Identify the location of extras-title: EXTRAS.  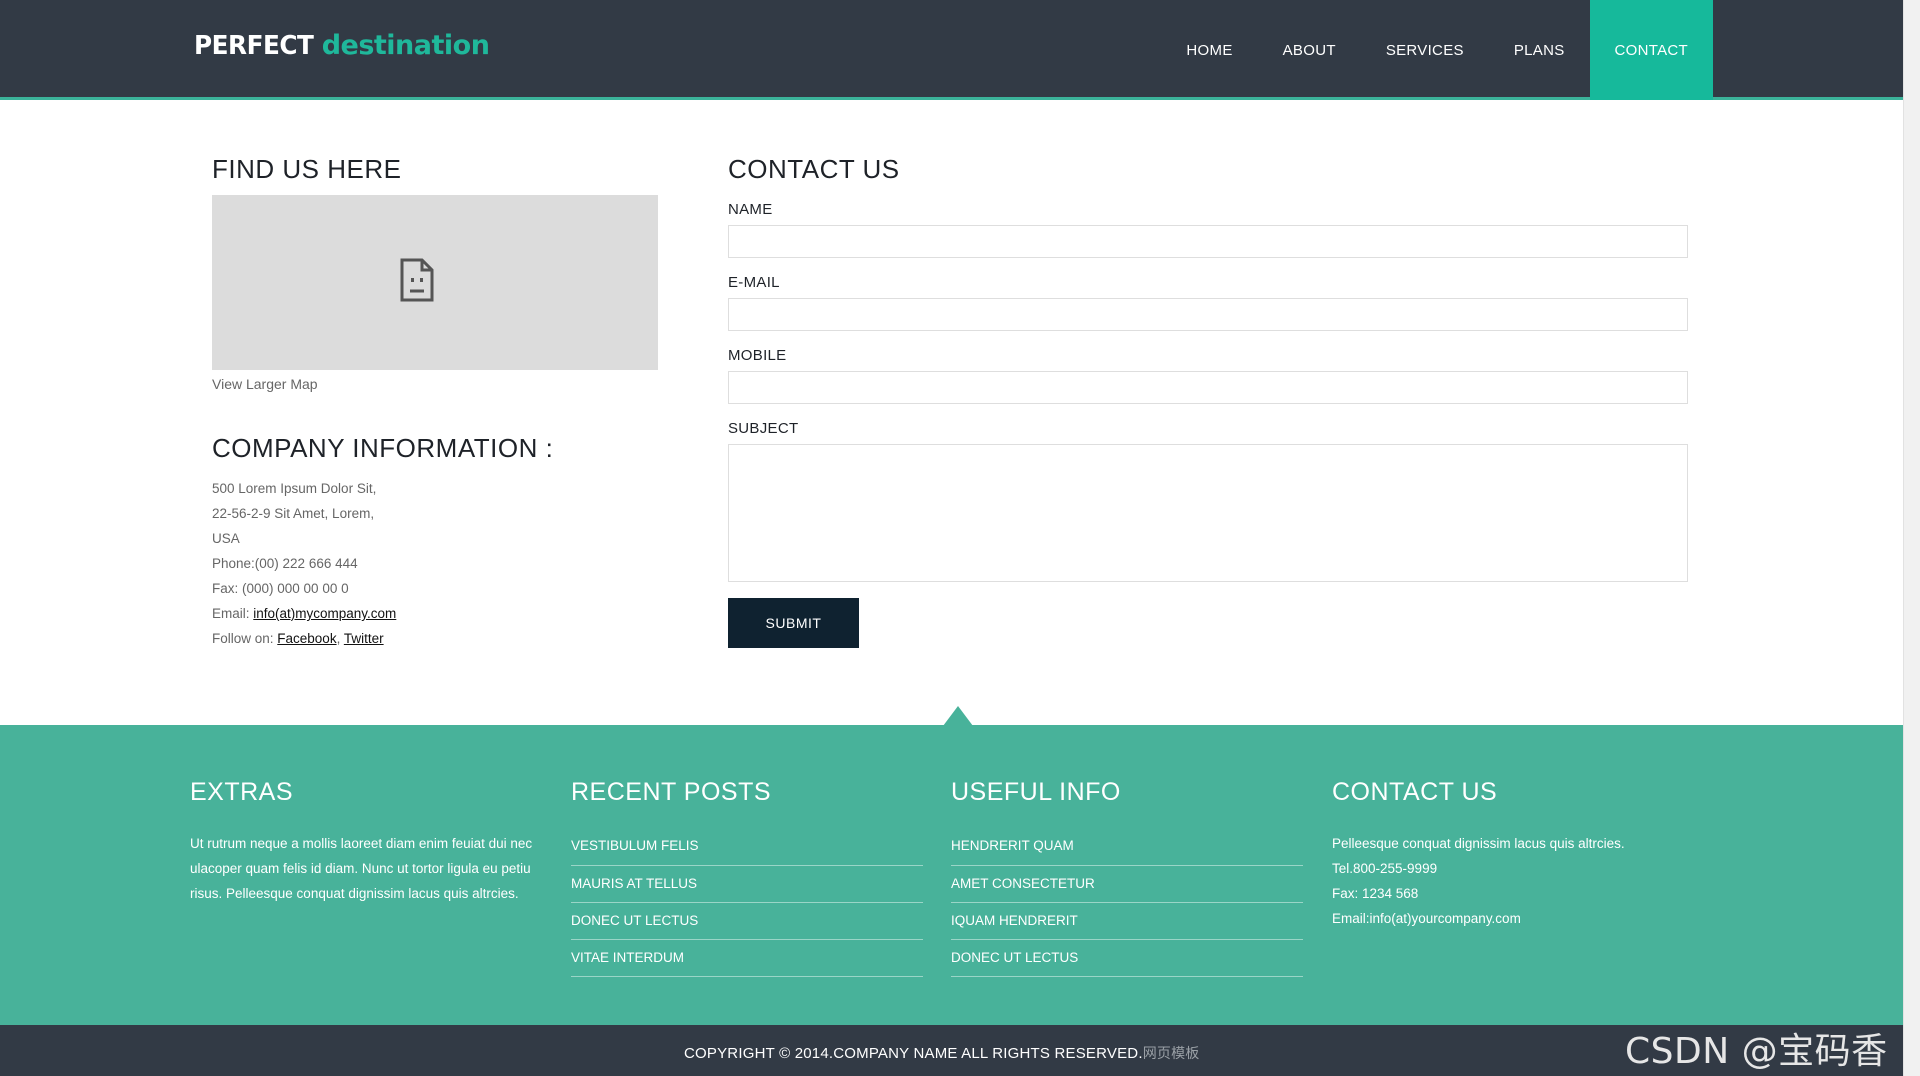
(242, 792).